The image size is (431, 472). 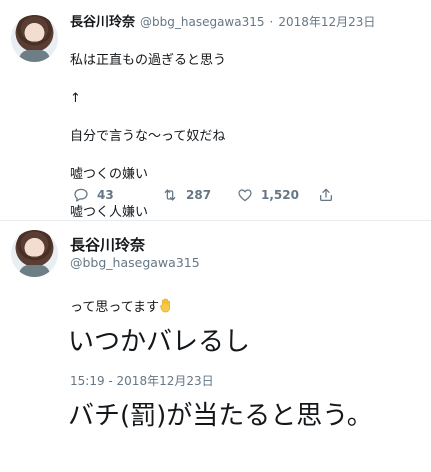 What do you see at coordinates (148, 60) in the screenshot?
I see `tweet-line: 私は正直もの過ぎると思う` at bounding box center [148, 60].